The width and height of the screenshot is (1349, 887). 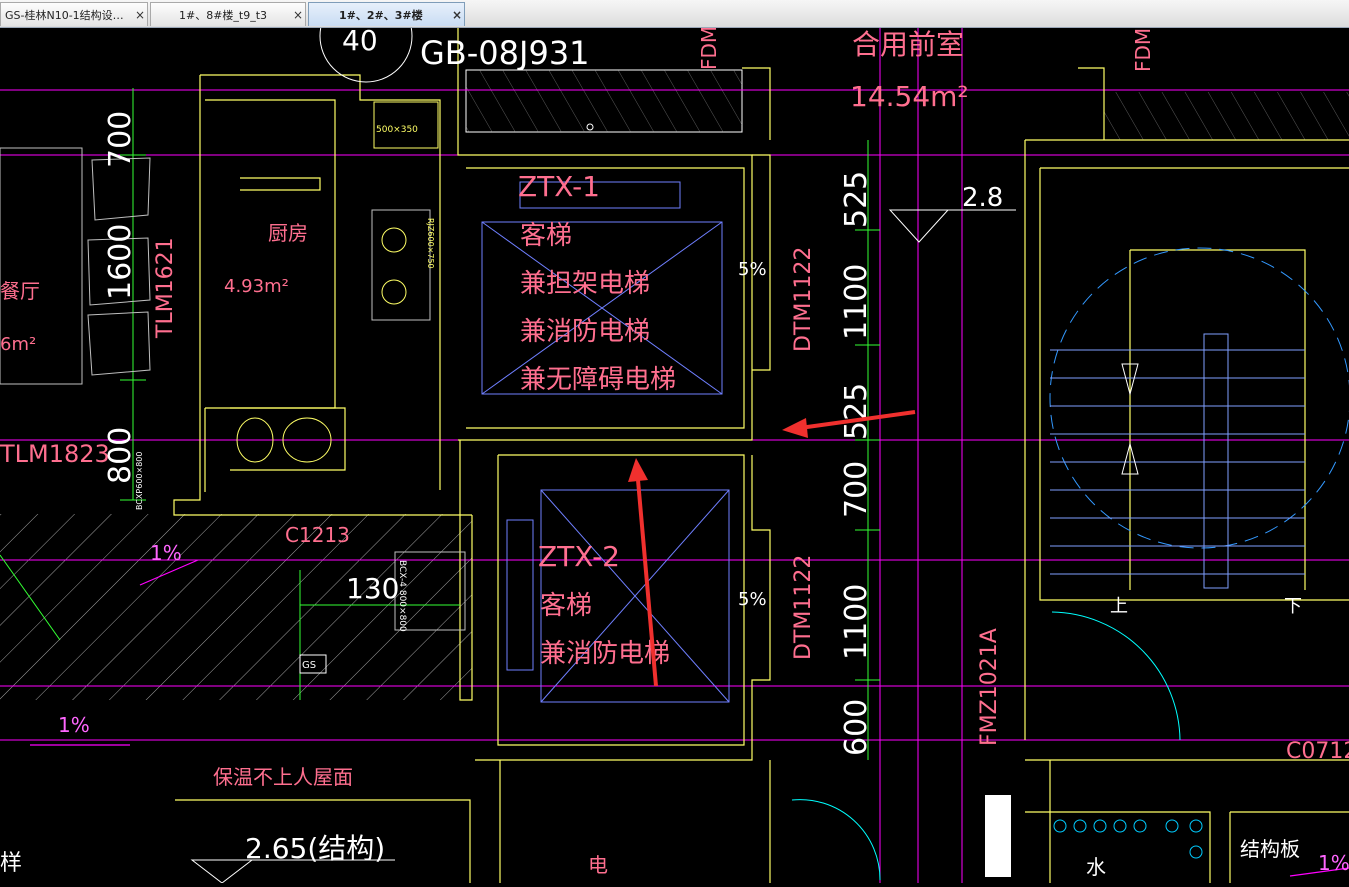 What do you see at coordinates (317, 535) in the screenshot?
I see `window-c1213: C1213` at bounding box center [317, 535].